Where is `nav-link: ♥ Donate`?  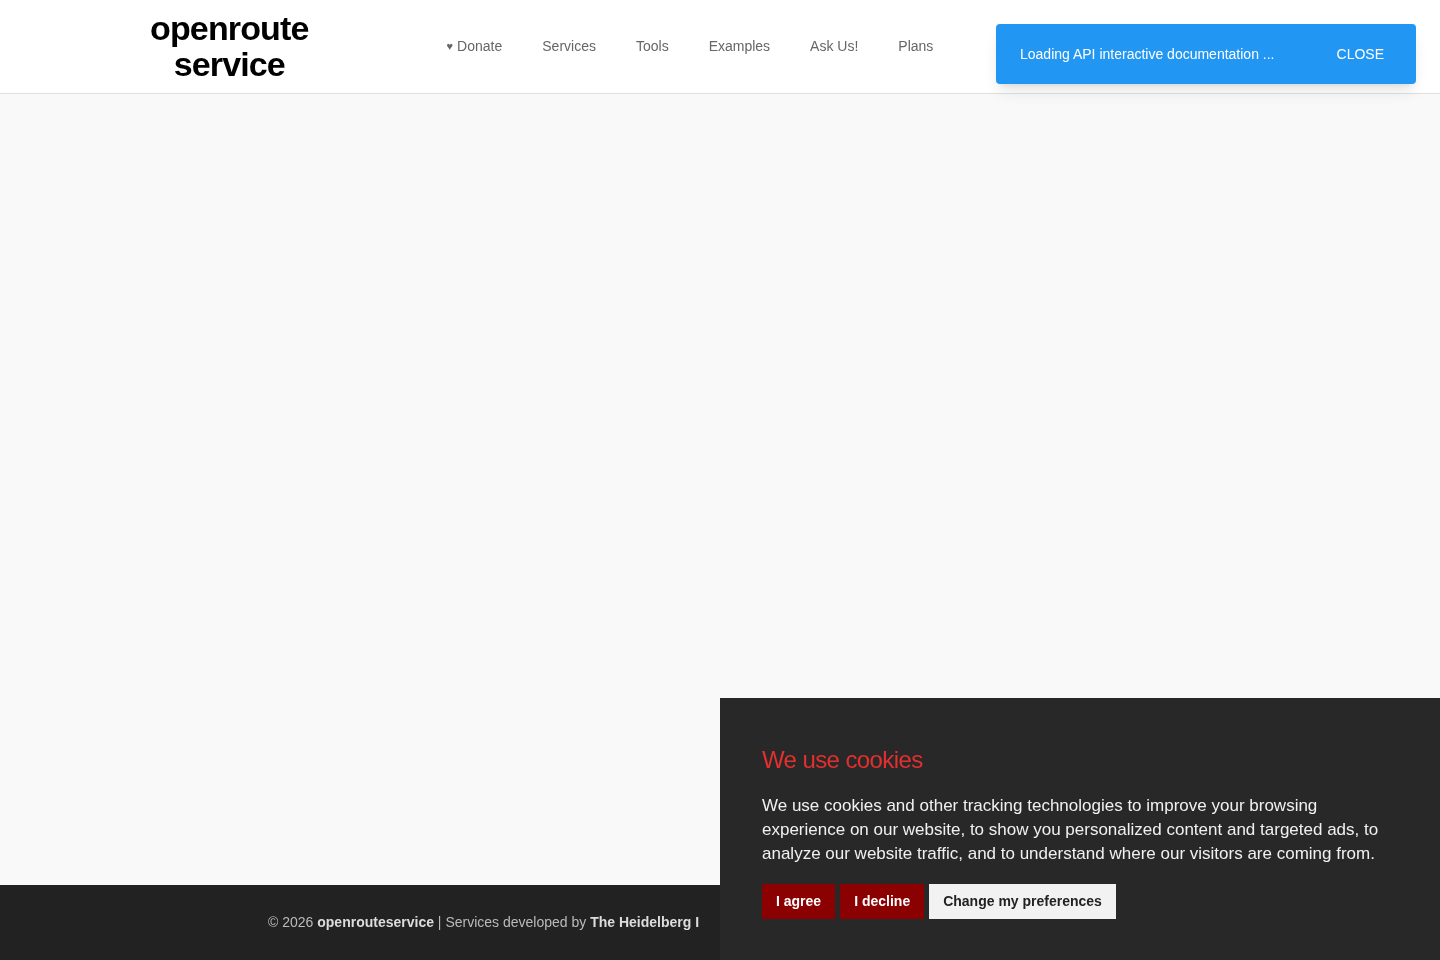
nav-link: ♥ Donate is located at coordinates (474, 46).